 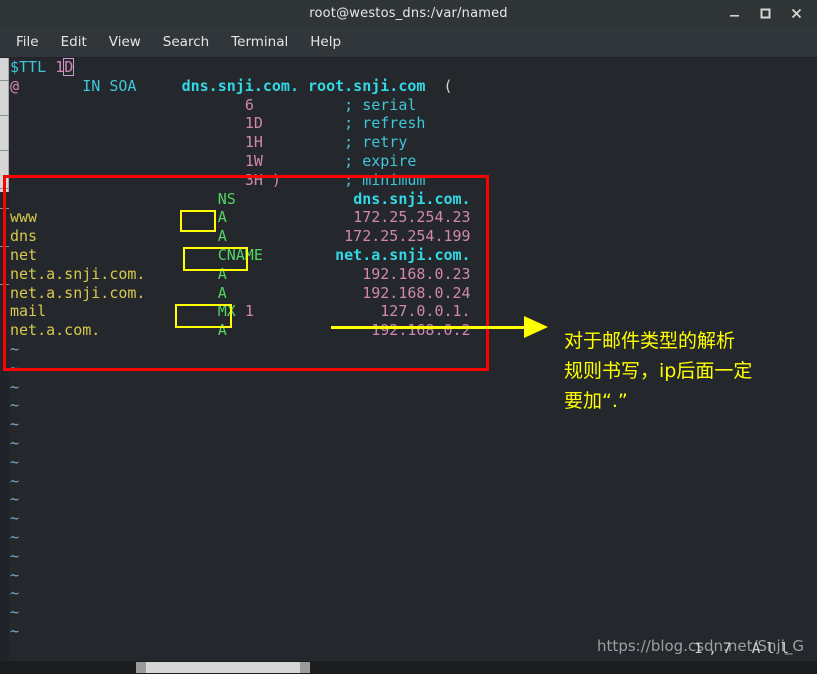 What do you see at coordinates (335, 179) in the screenshot?
I see `line-soa-field: 3H ) ; minimum` at bounding box center [335, 179].